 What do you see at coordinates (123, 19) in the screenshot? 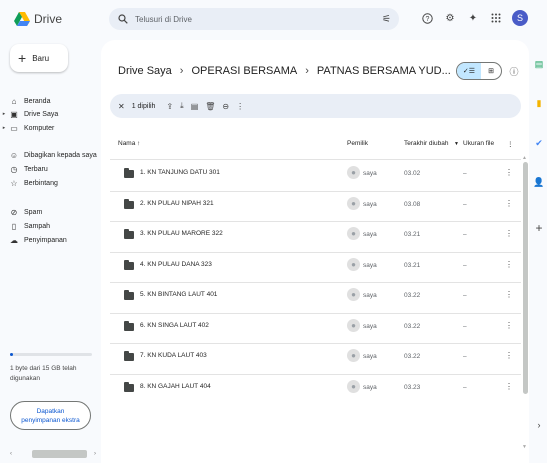
I see `search-icon` at bounding box center [123, 19].